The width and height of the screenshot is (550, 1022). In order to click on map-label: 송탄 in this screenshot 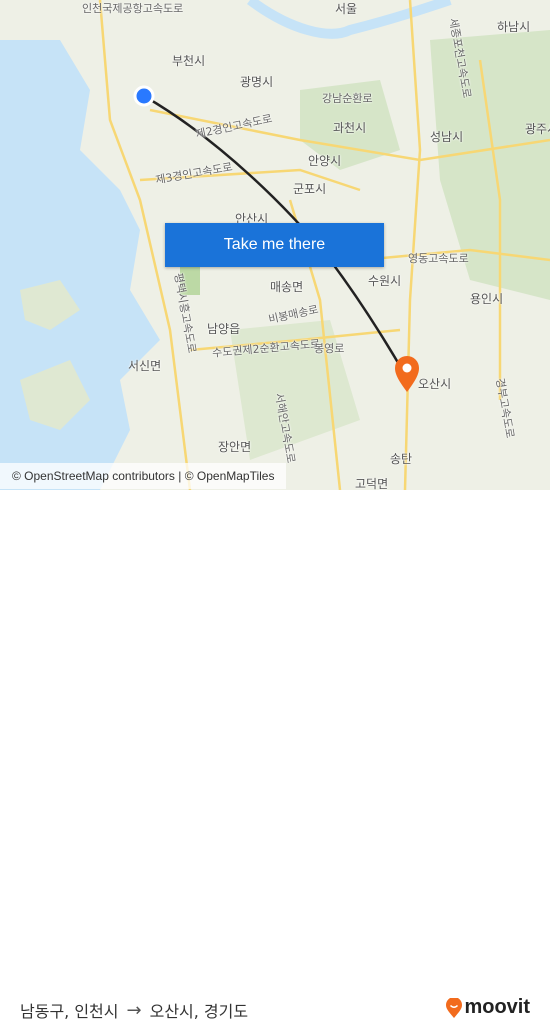, I will do `click(401, 459)`.